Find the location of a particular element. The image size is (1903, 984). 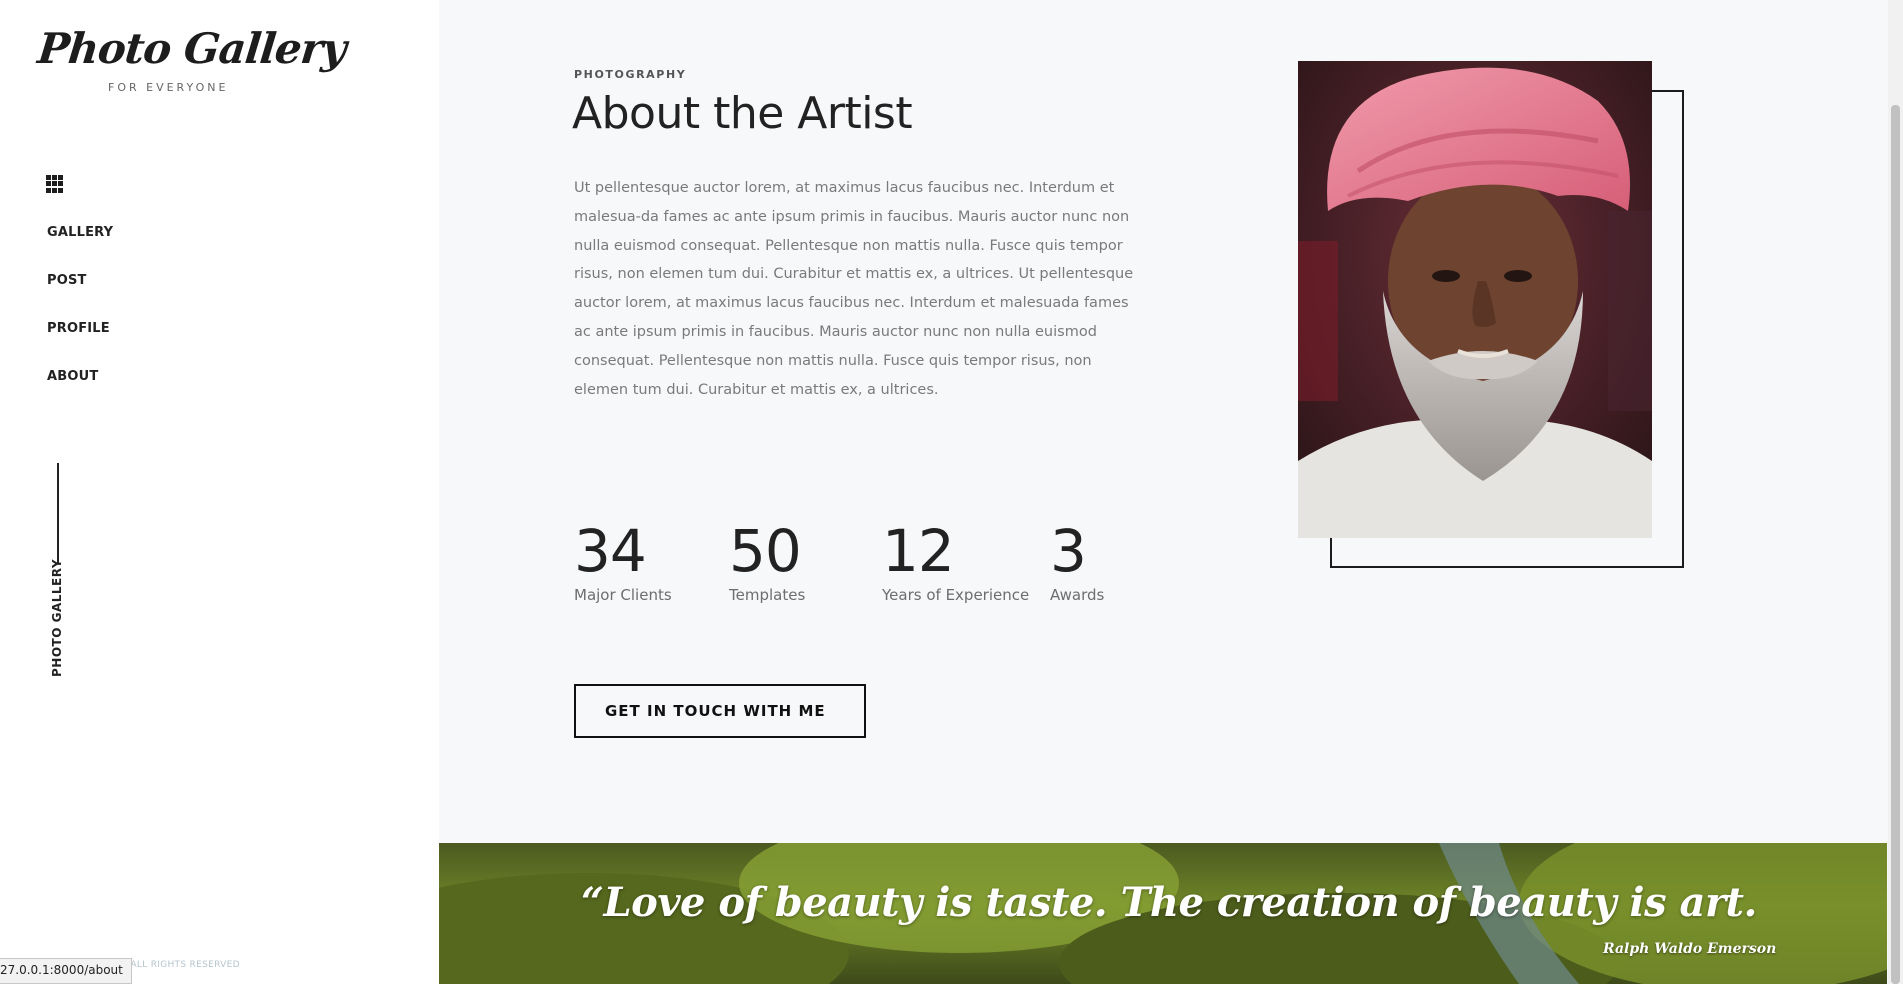

stat-label: Major Clients is located at coordinates (623, 595).